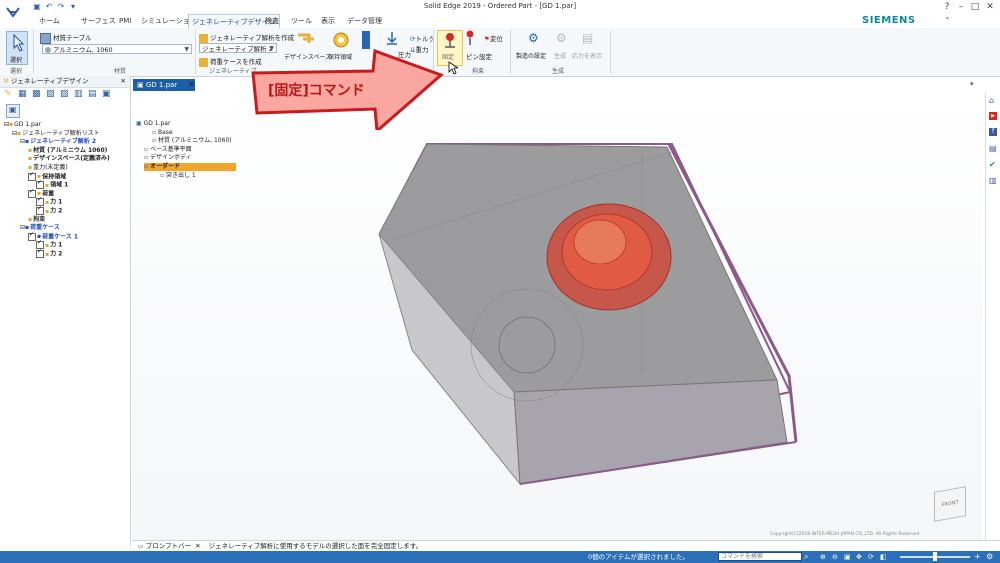 The height and width of the screenshot is (563, 1000). I want to click on command-search-input, so click(760, 556).